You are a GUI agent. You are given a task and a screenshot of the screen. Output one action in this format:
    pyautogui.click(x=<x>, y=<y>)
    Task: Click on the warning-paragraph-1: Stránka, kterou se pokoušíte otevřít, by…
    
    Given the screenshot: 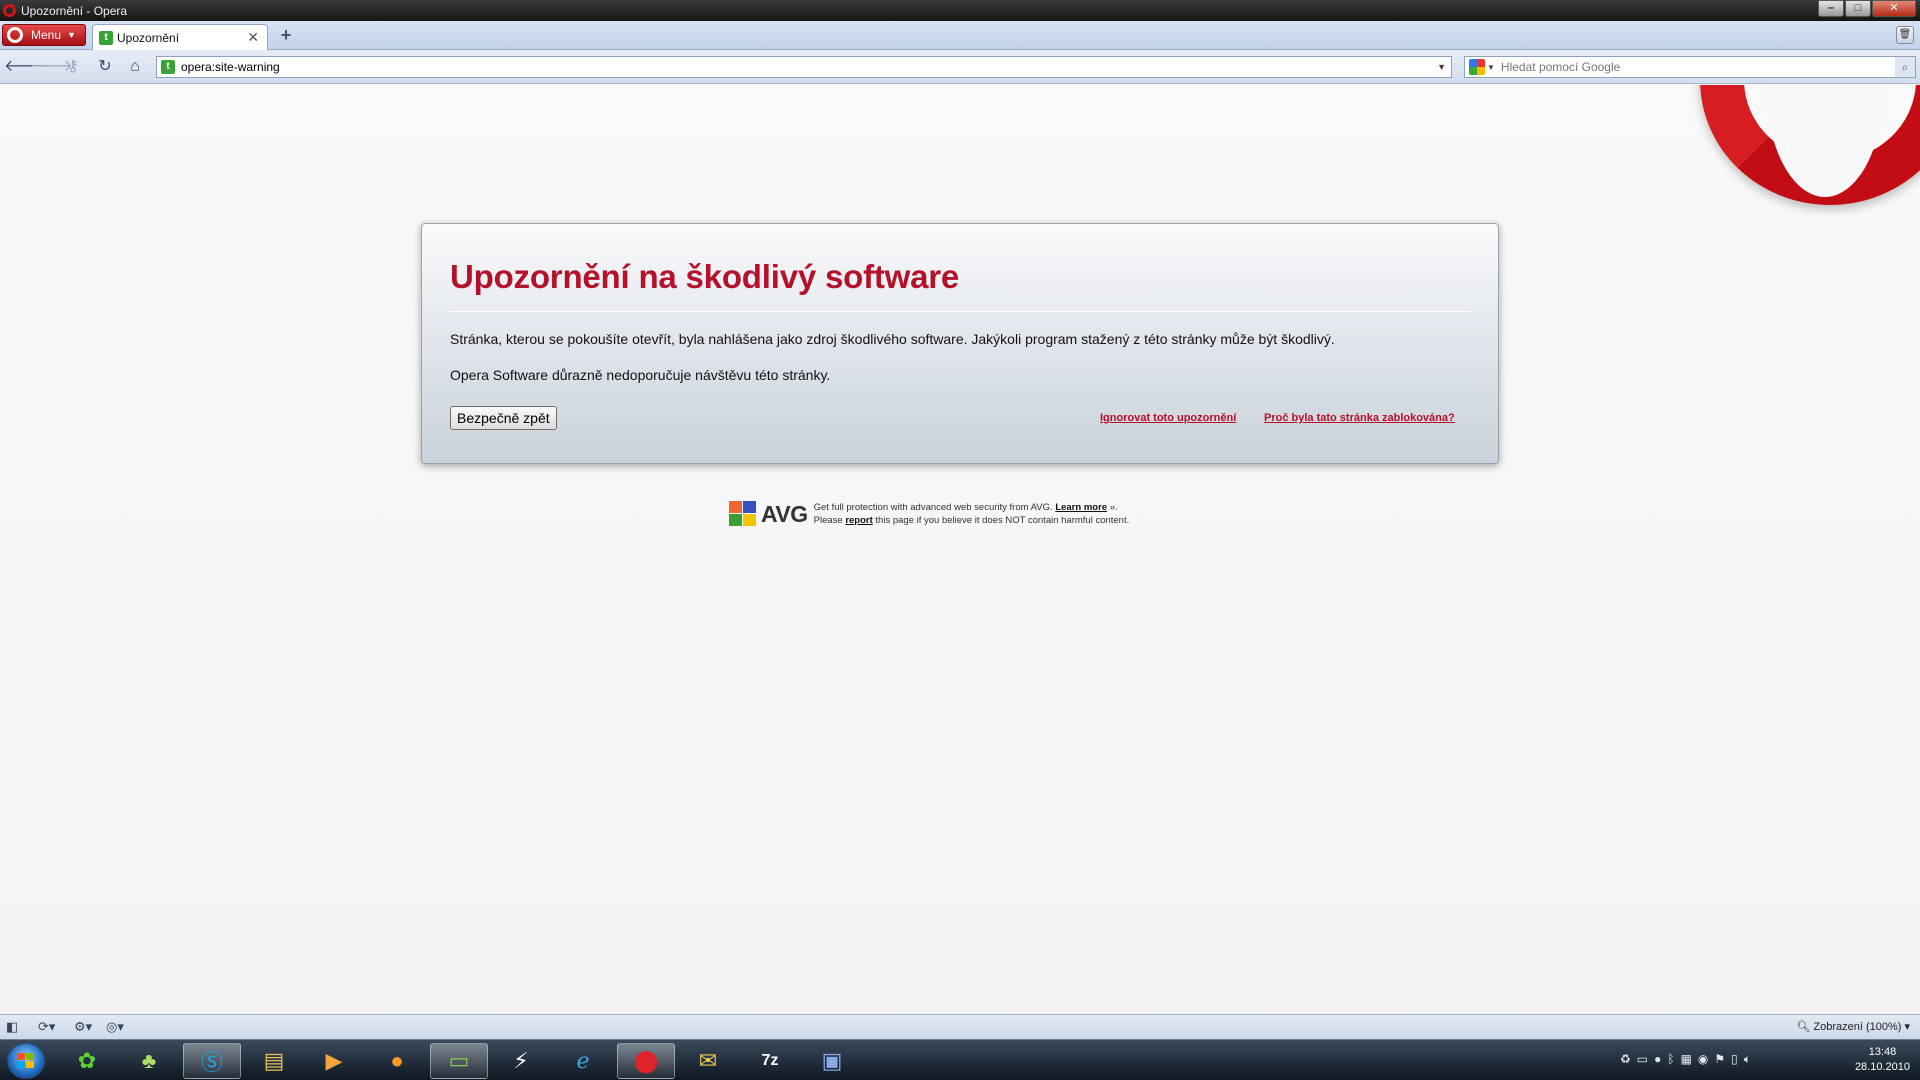 What is the action you would take?
    pyautogui.click(x=892, y=339)
    